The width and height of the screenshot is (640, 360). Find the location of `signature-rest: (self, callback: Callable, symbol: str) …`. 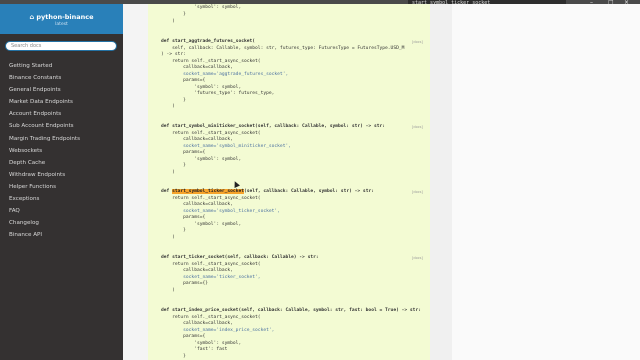

signature-rest: (self, callback: Callable, symbol: str) … is located at coordinates (309, 191).